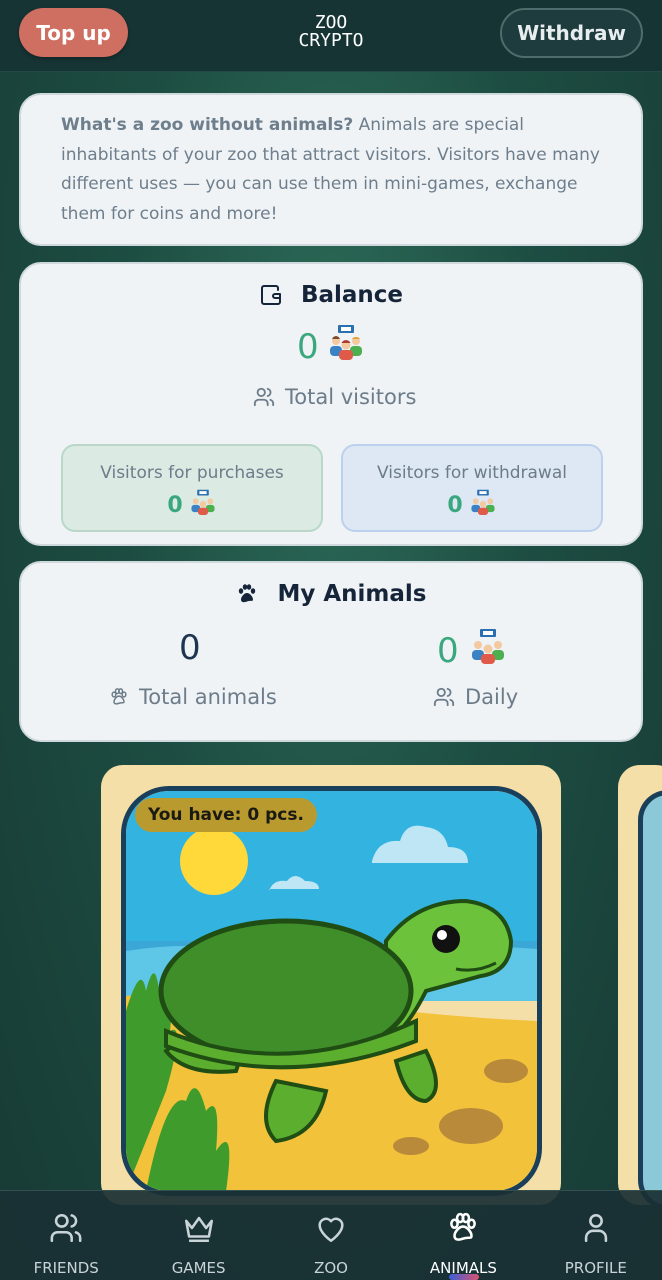 Image resolution: width=662 pixels, height=1280 pixels. I want to click on nav-profile-label: PROFILE, so click(595, 1268).